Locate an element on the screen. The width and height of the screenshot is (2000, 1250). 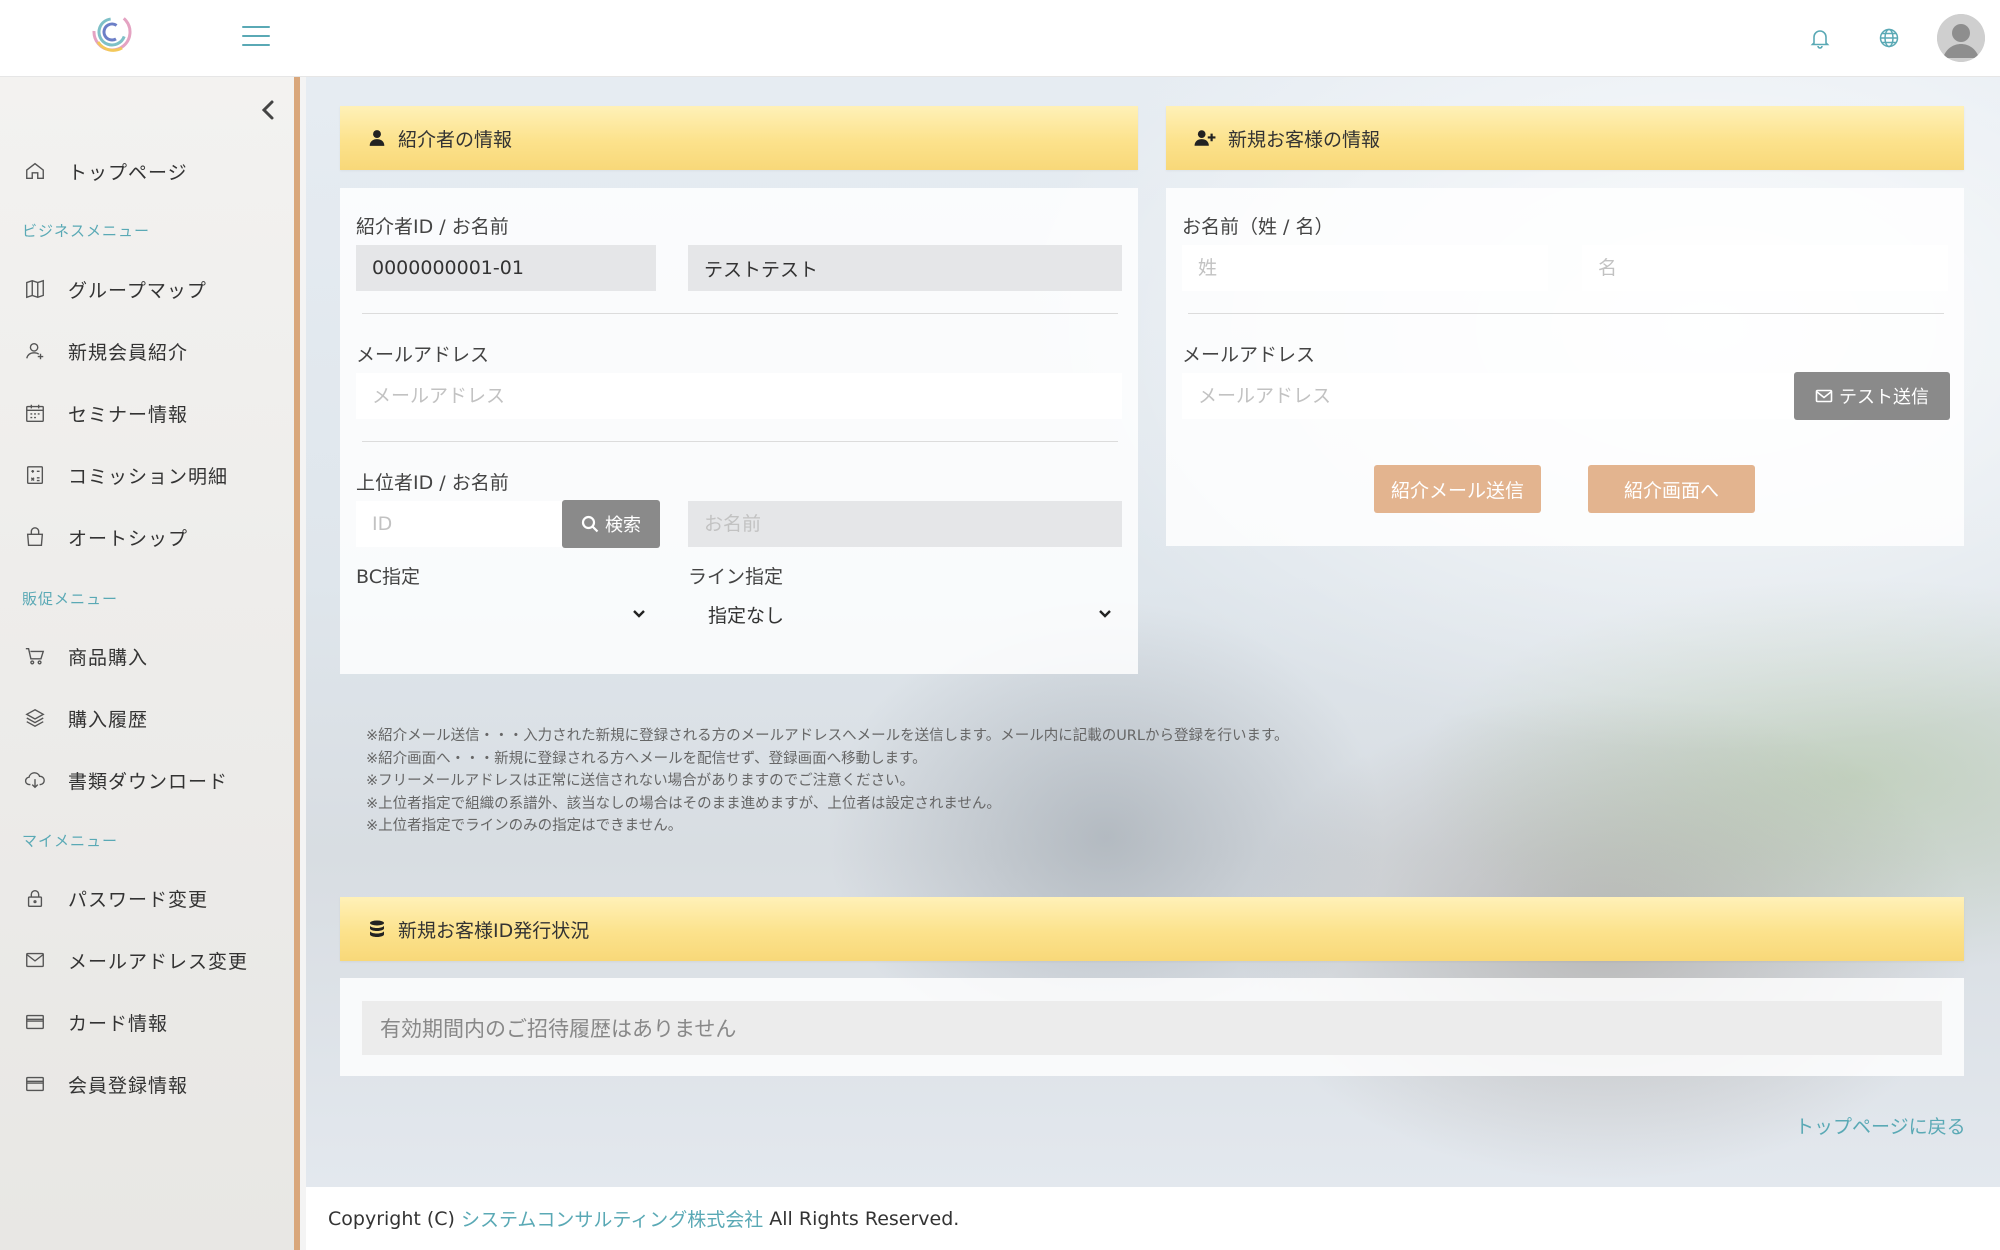
sidebar-item-label: オートシップ is located at coordinates (128, 538).